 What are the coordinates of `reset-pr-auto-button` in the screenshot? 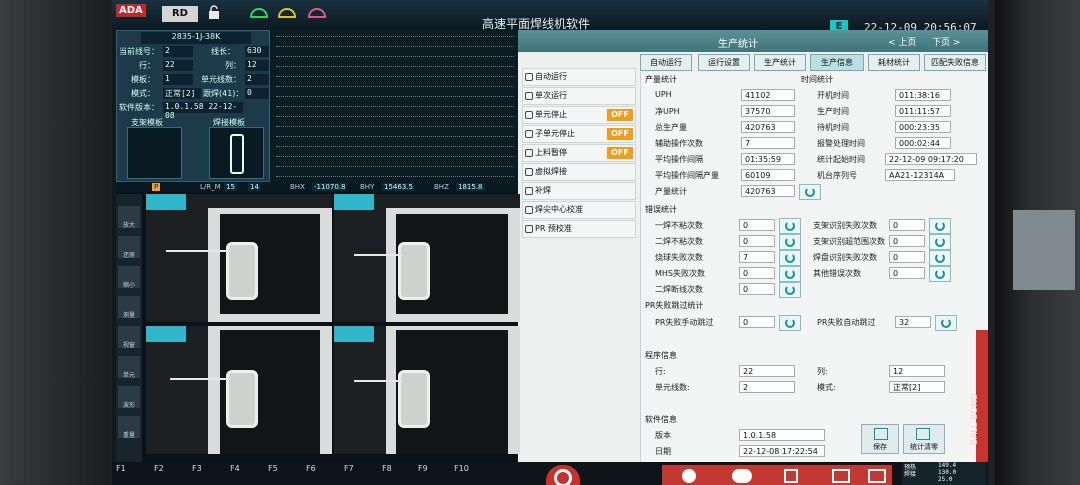 It's located at (946, 323).